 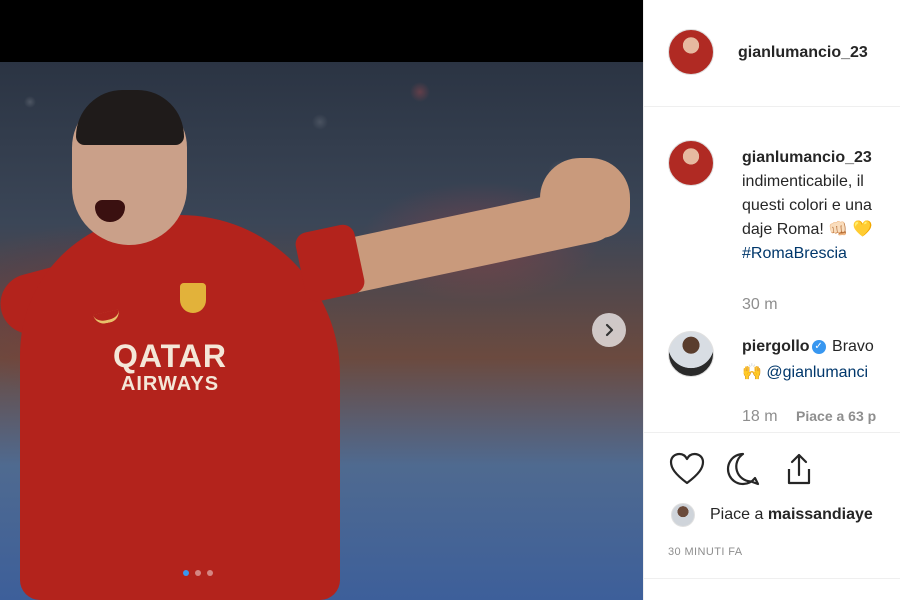 What do you see at coordinates (585, 198) in the screenshot?
I see `player-hand` at bounding box center [585, 198].